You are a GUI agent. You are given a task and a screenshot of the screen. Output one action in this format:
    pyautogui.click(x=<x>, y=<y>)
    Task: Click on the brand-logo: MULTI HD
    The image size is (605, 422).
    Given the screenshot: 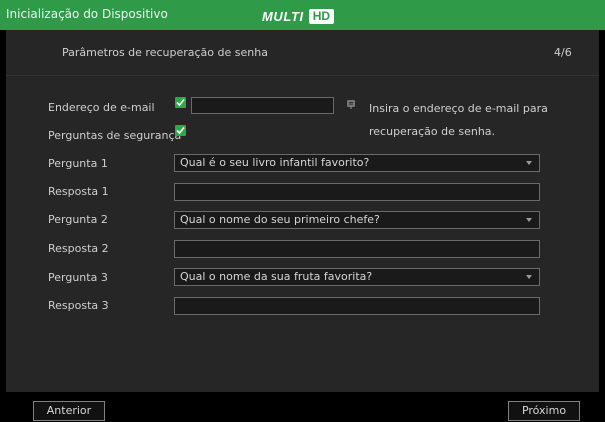 What is the action you would take?
    pyautogui.click(x=298, y=16)
    